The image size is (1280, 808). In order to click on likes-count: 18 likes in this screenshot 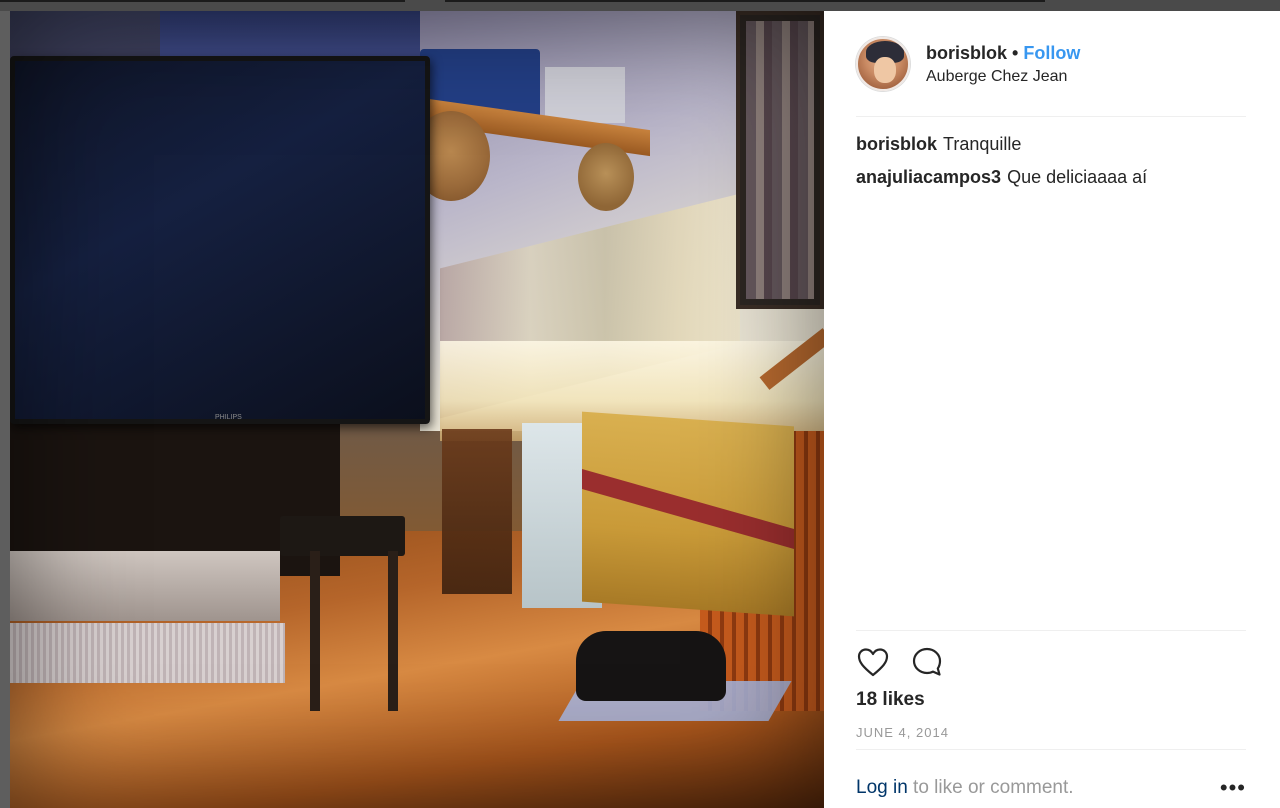, I will do `click(890, 700)`.